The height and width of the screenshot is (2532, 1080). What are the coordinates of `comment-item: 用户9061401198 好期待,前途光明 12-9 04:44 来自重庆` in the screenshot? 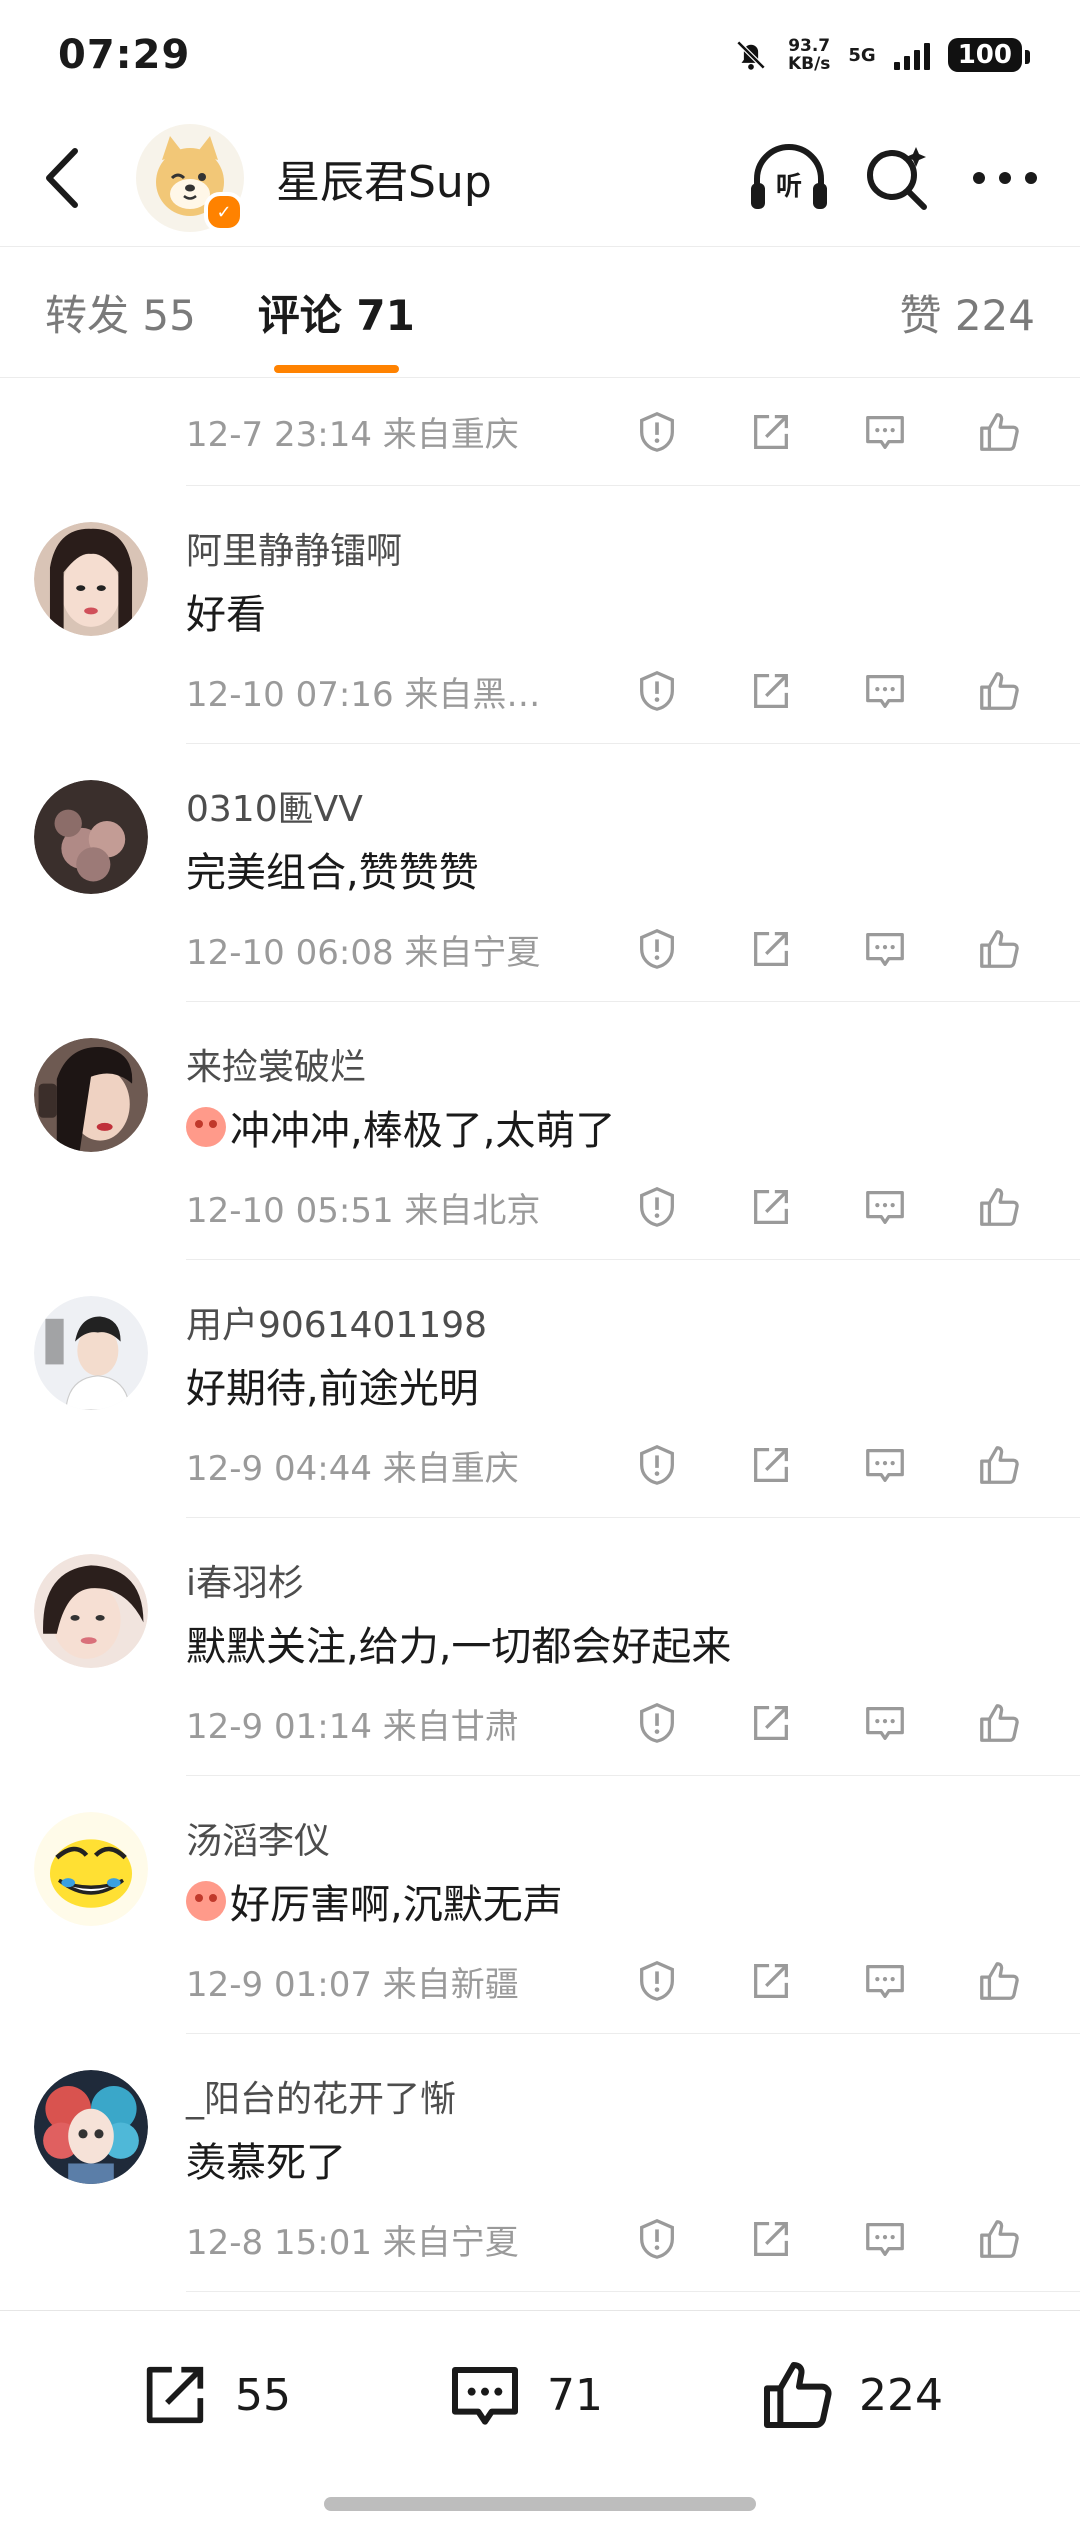 It's located at (557, 1389).